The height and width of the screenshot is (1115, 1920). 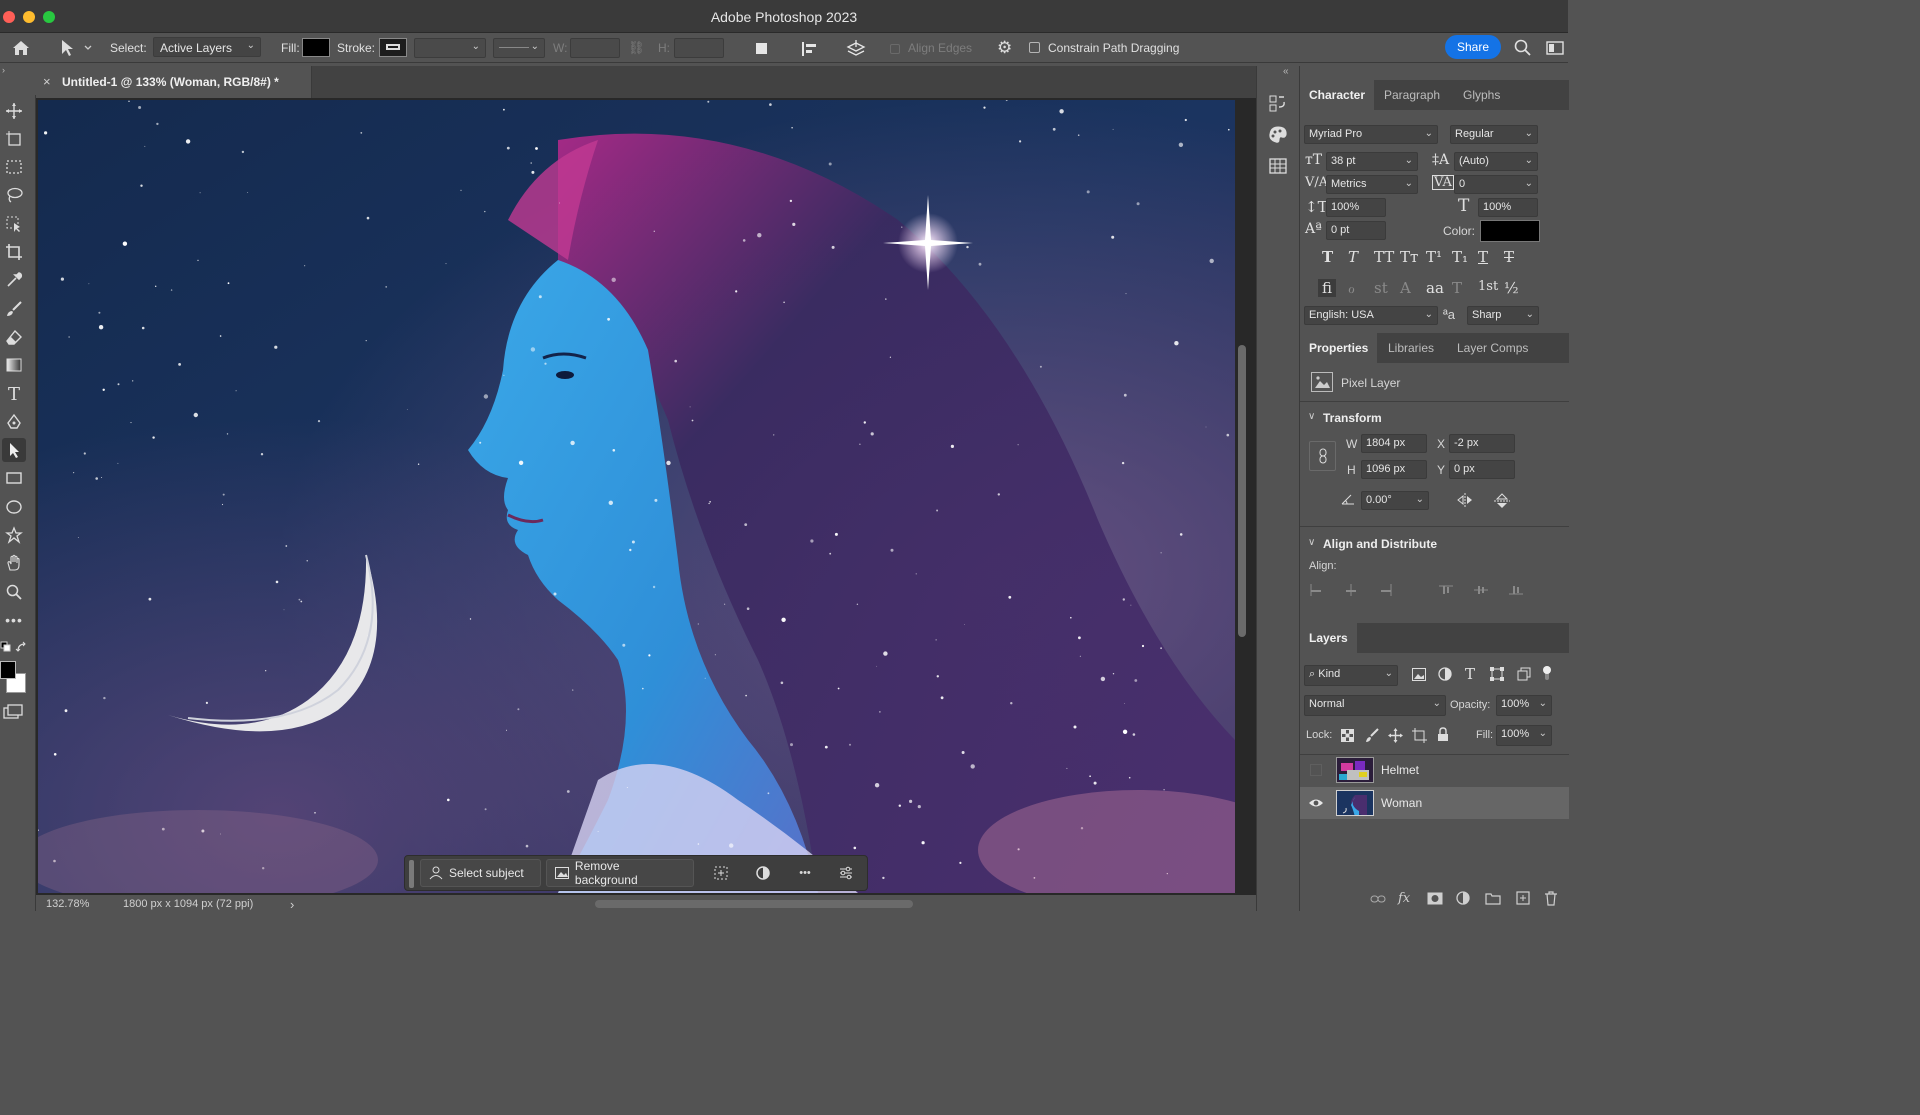 What do you see at coordinates (14, 478) in the screenshot?
I see `rectangle-tool-icon` at bounding box center [14, 478].